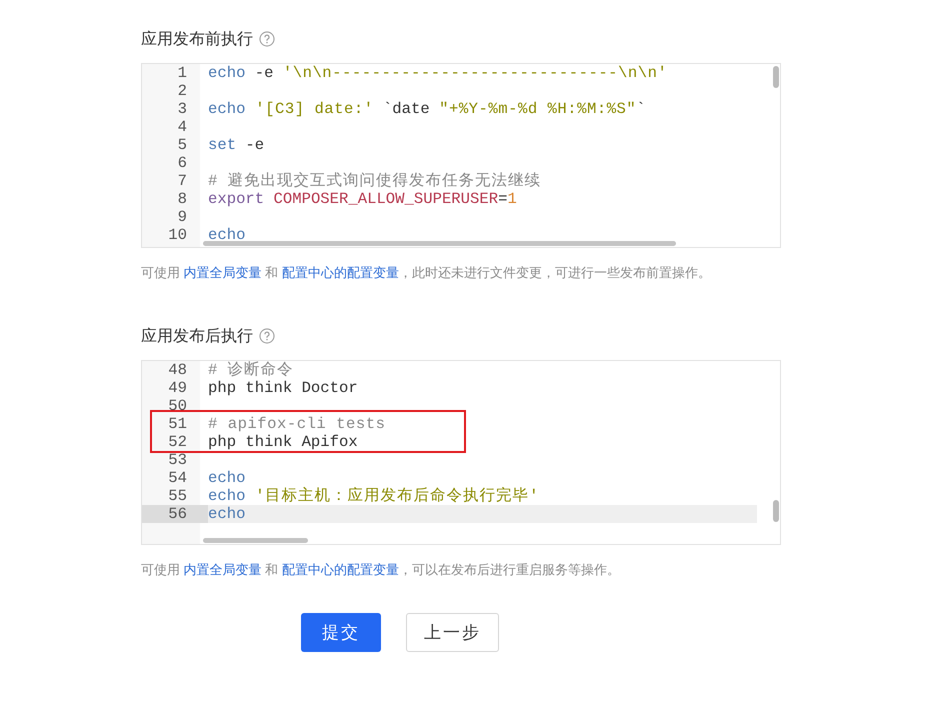 Image resolution: width=945 pixels, height=709 pixels. What do you see at coordinates (362, 199) in the screenshot?
I see `code-line: export COMPOSER_ALLOW_SUPERUSER=1` at bounding box center [362, 199].